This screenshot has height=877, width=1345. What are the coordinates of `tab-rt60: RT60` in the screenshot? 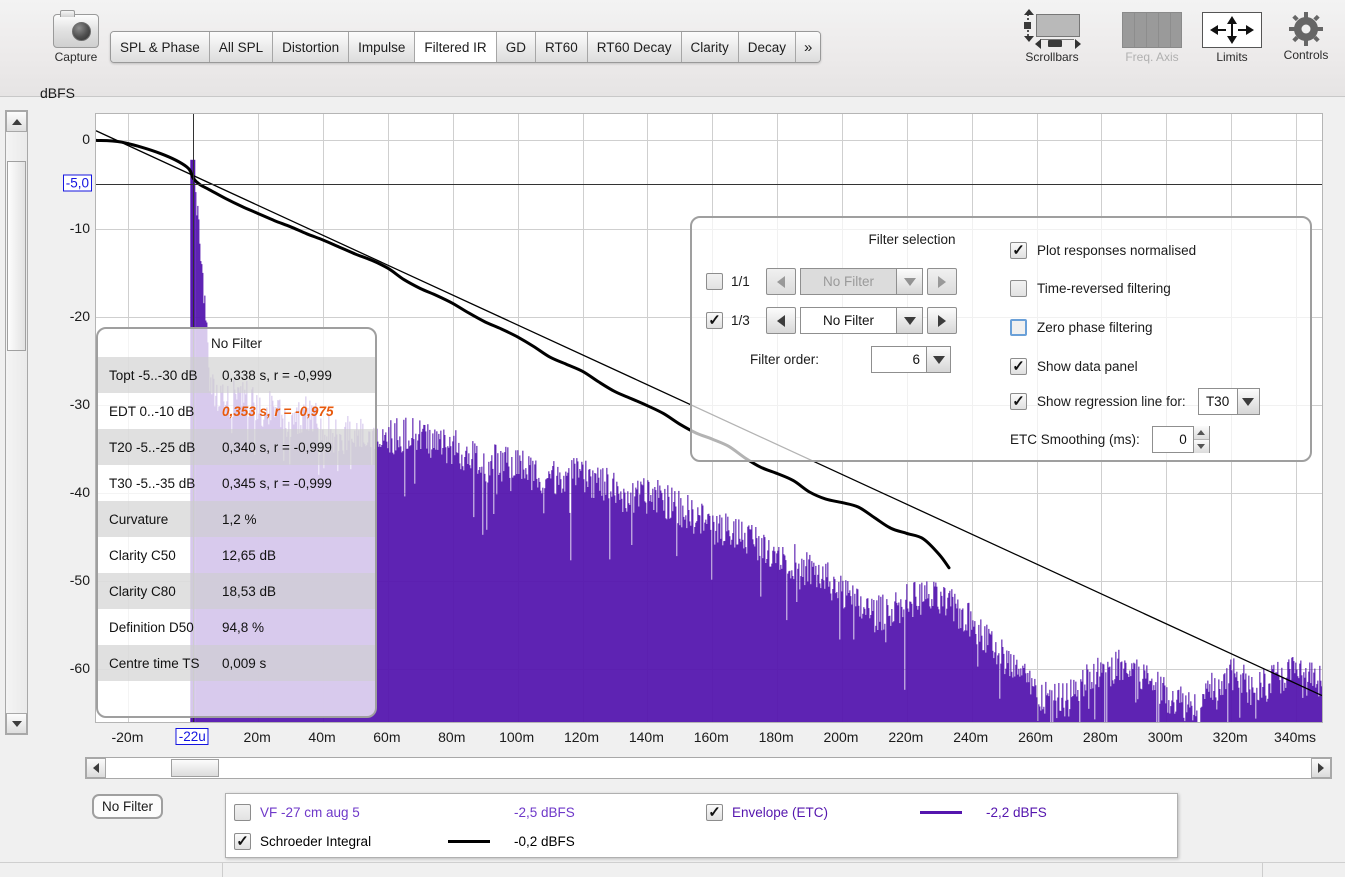 It's located at (561, 47).